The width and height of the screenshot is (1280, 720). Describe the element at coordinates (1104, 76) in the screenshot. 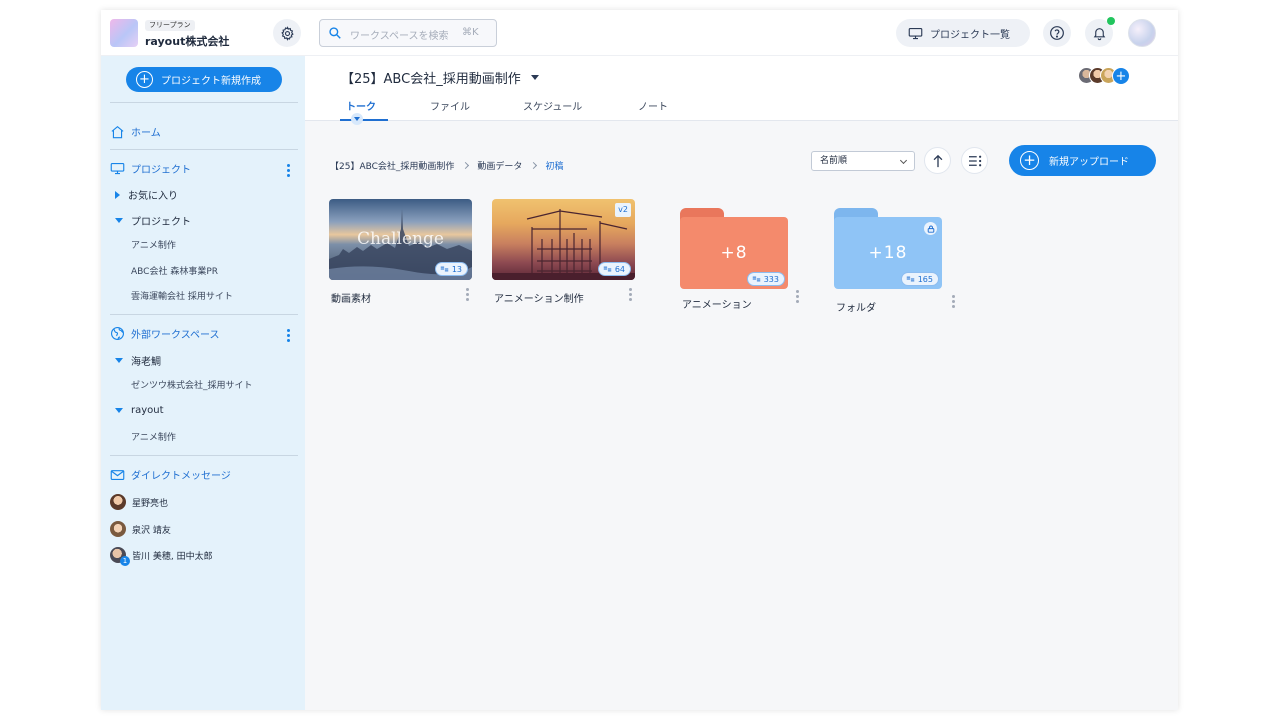

I see `member-avatars: +` at that location.